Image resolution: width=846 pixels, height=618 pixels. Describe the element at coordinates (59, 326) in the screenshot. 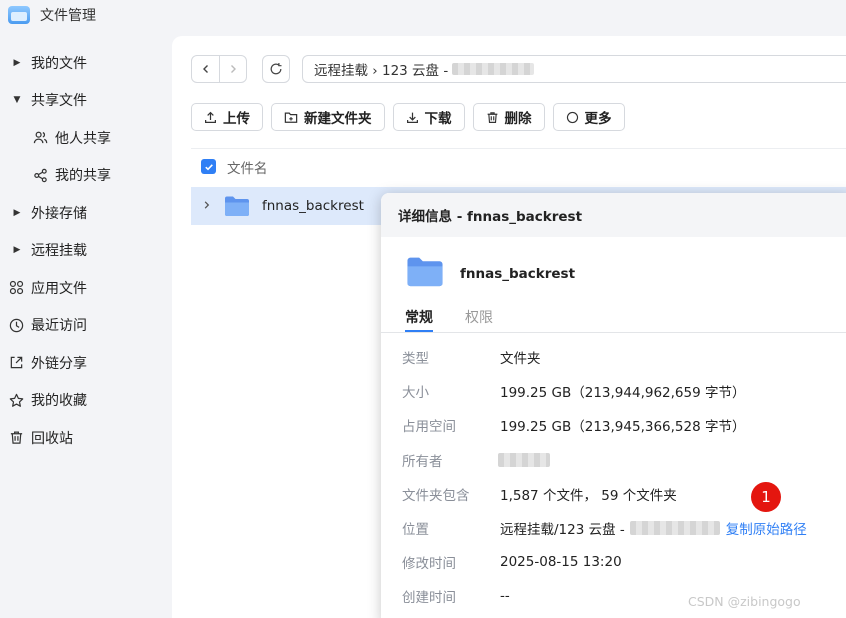

I see `sidebar-item-label: 最近访问` at that location.